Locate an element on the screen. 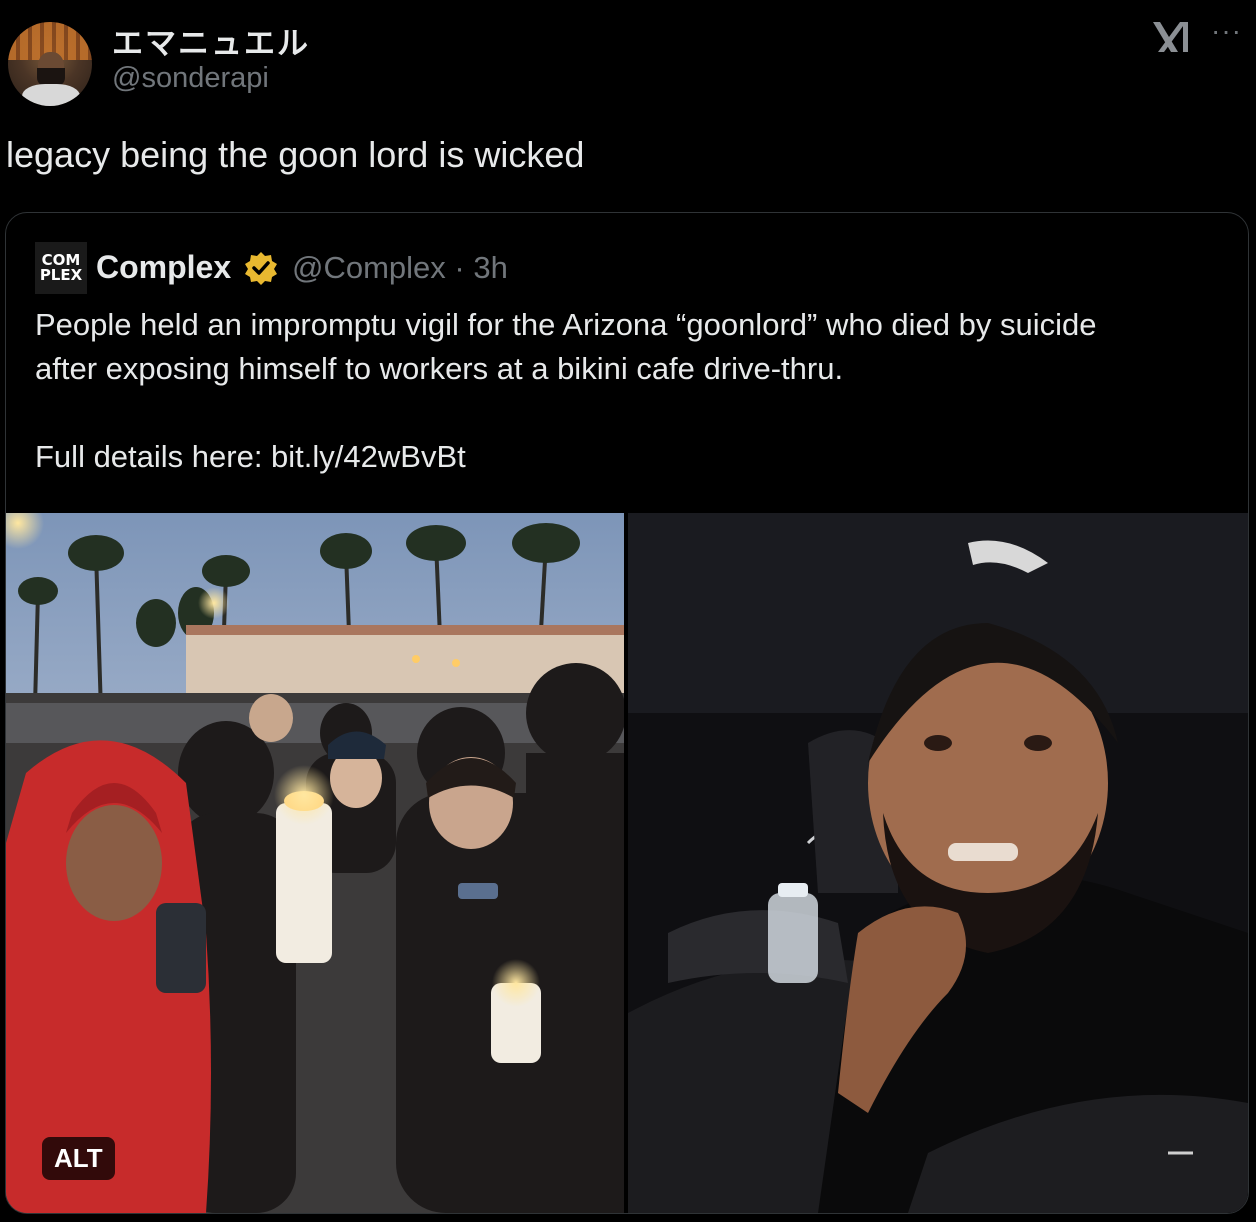  xai-logo-icon is located at coordinates (1171, 38).